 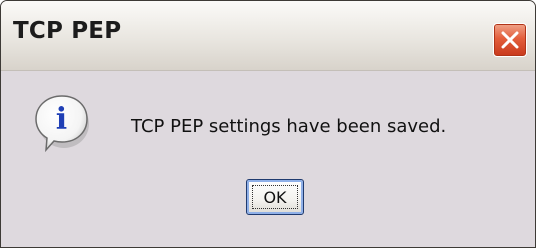 I want to click on info-icon-glyph: i, so click(x=61, y=119).